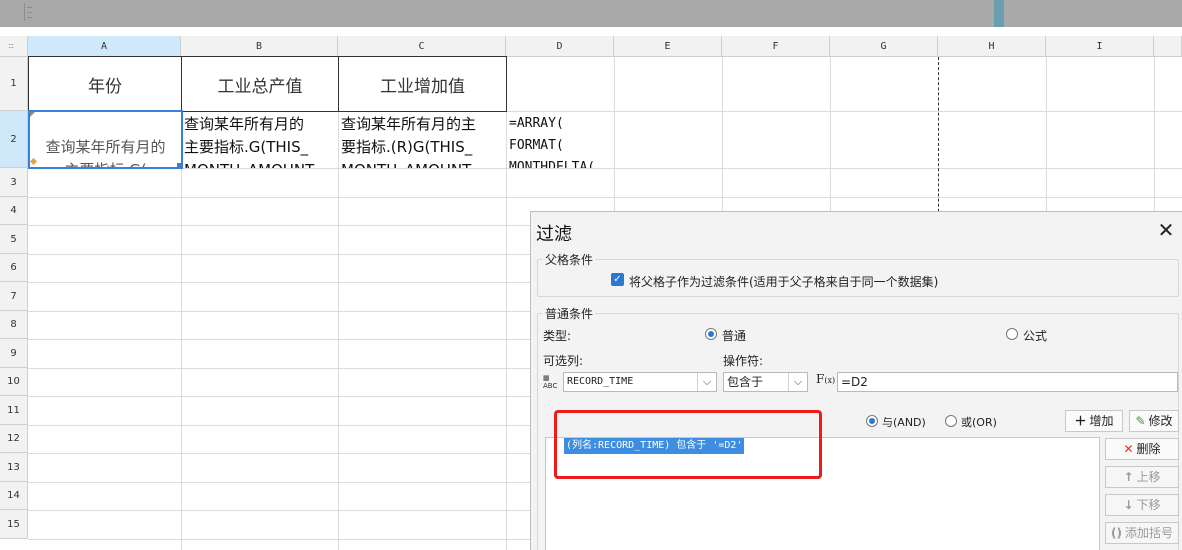 The image size is (1182, 550). I want to click on column-label: 可选列:, so click(563, 361).